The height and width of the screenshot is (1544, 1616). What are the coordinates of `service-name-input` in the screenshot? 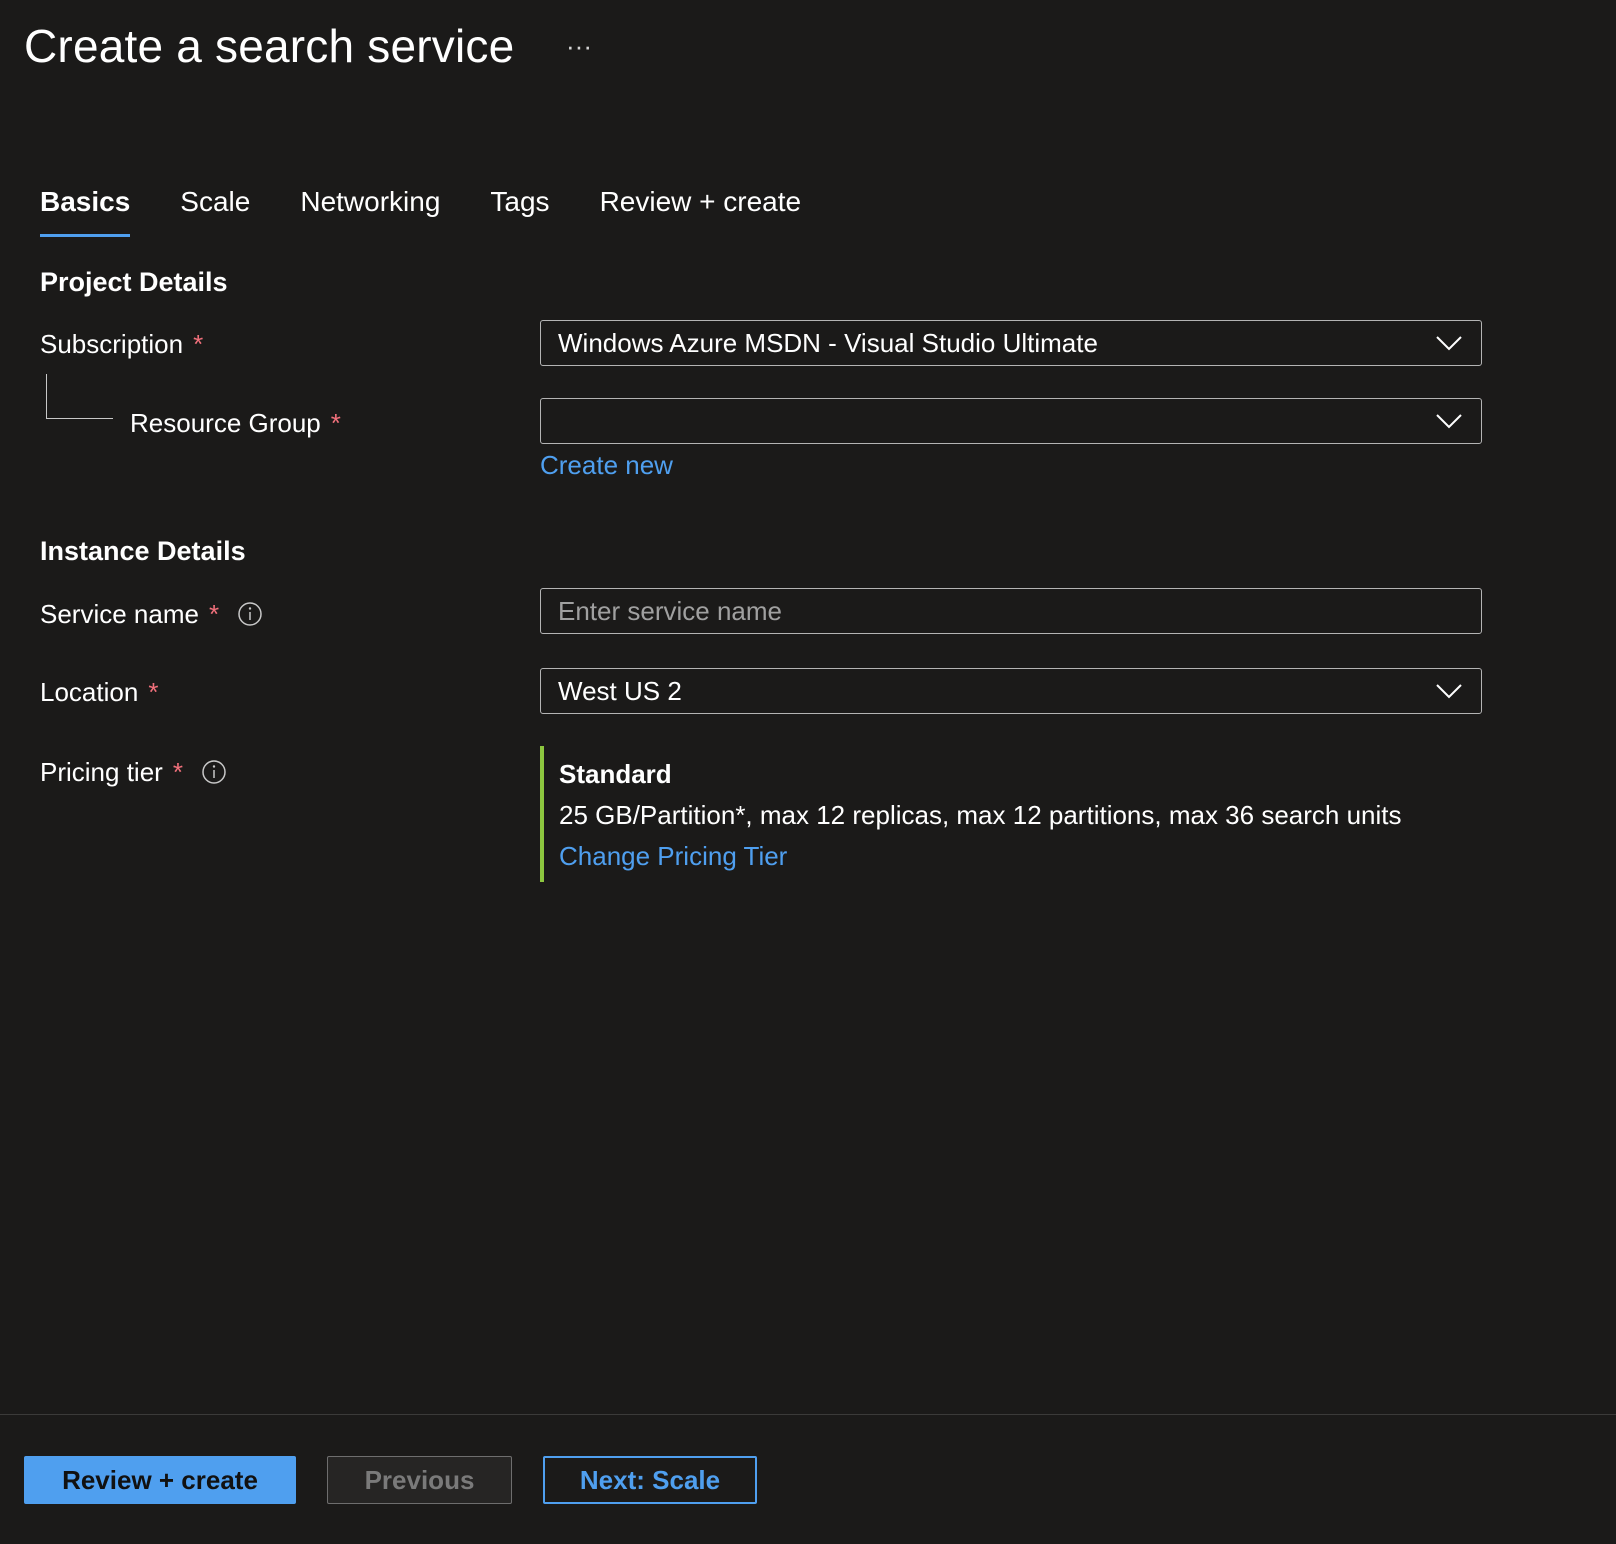 It's located at (1011, 611).